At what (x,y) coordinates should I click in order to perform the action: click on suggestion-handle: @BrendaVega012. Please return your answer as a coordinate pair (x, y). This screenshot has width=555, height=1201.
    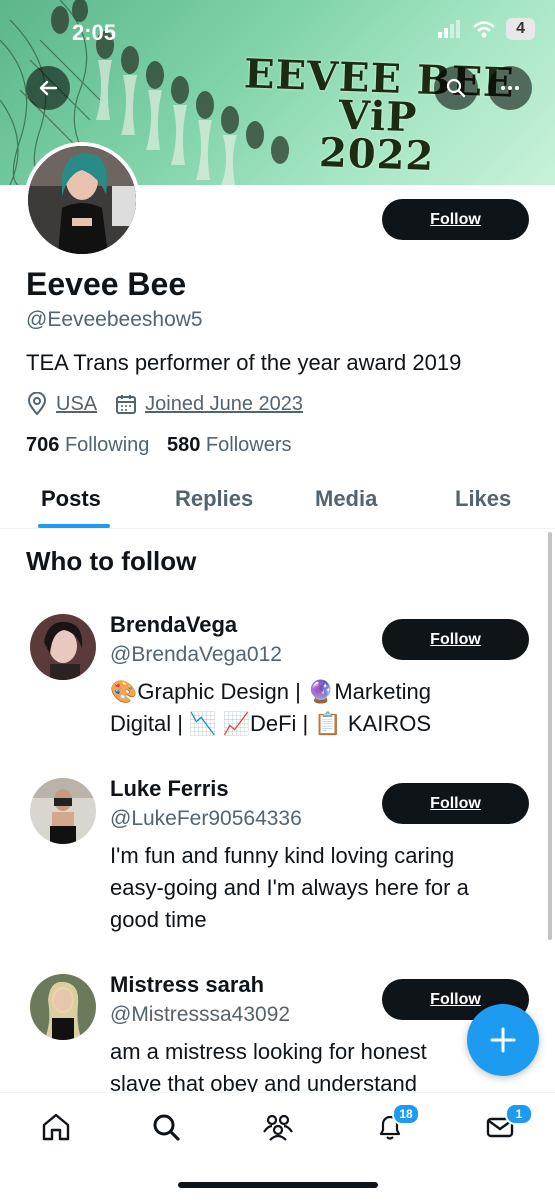
    Looking at the image, I should click on (196, 654).